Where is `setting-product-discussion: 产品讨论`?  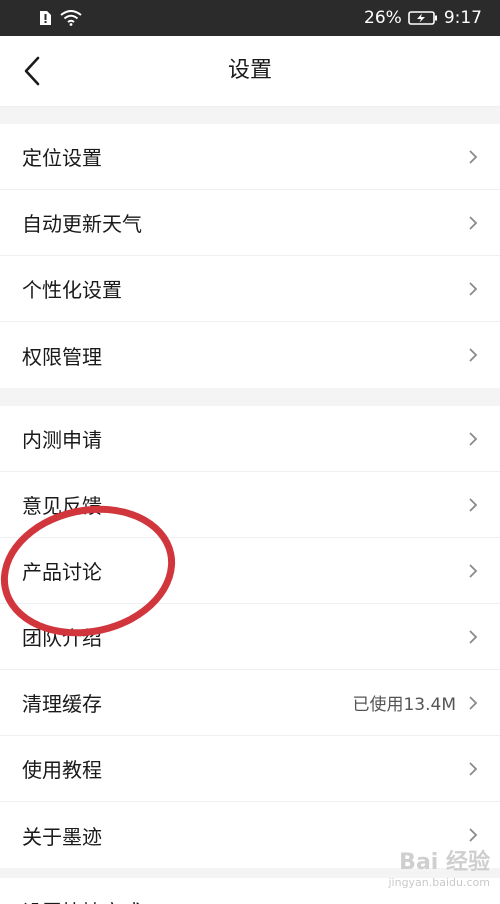 setting-product-discussion: 产品讨论 is located at coordinates (250, 571).